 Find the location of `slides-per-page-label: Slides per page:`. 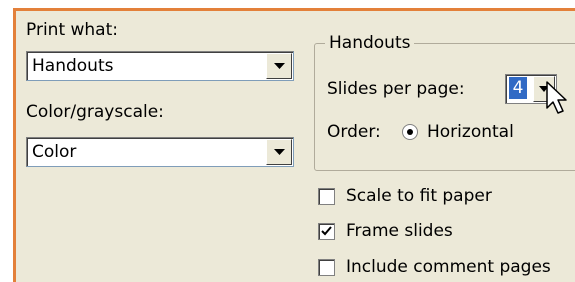

slides-per-page-label: Slides per page: is located at coordinates (396, 89).